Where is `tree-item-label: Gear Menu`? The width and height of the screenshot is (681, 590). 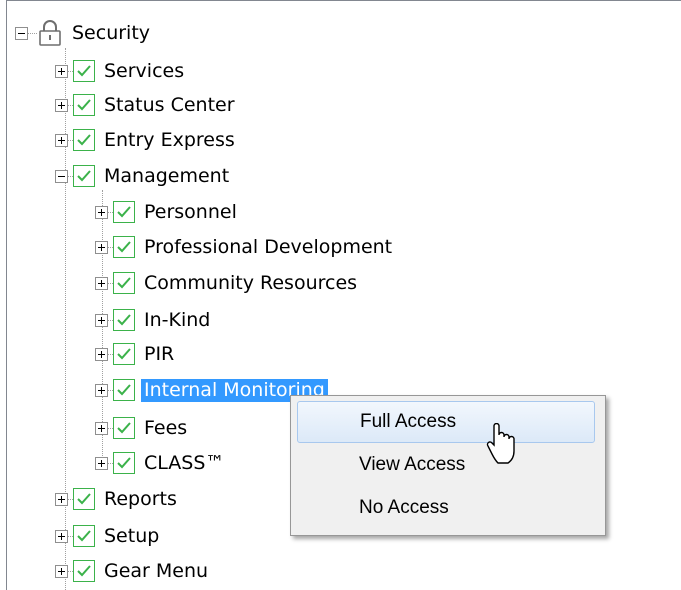 tree-item-label: Gear Menu is located at coordinates (156, 570).